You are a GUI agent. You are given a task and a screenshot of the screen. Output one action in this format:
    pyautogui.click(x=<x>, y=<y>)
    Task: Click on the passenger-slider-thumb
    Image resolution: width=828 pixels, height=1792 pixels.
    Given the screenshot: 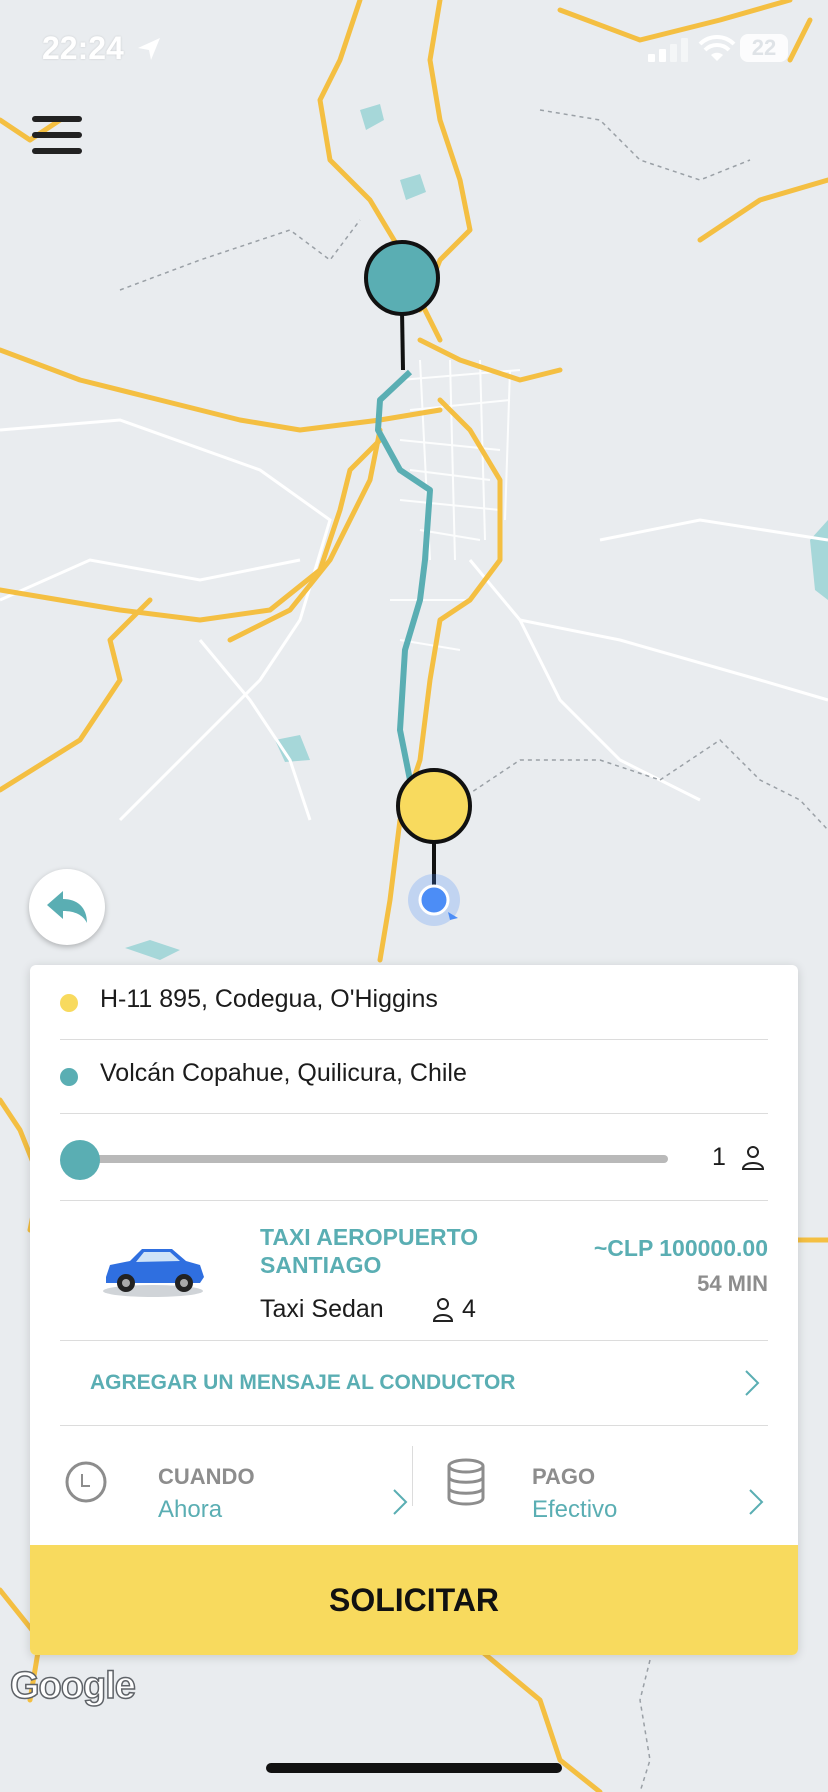 What is the action you would take?
    pyautogui.click(x=80, y=1160)
    